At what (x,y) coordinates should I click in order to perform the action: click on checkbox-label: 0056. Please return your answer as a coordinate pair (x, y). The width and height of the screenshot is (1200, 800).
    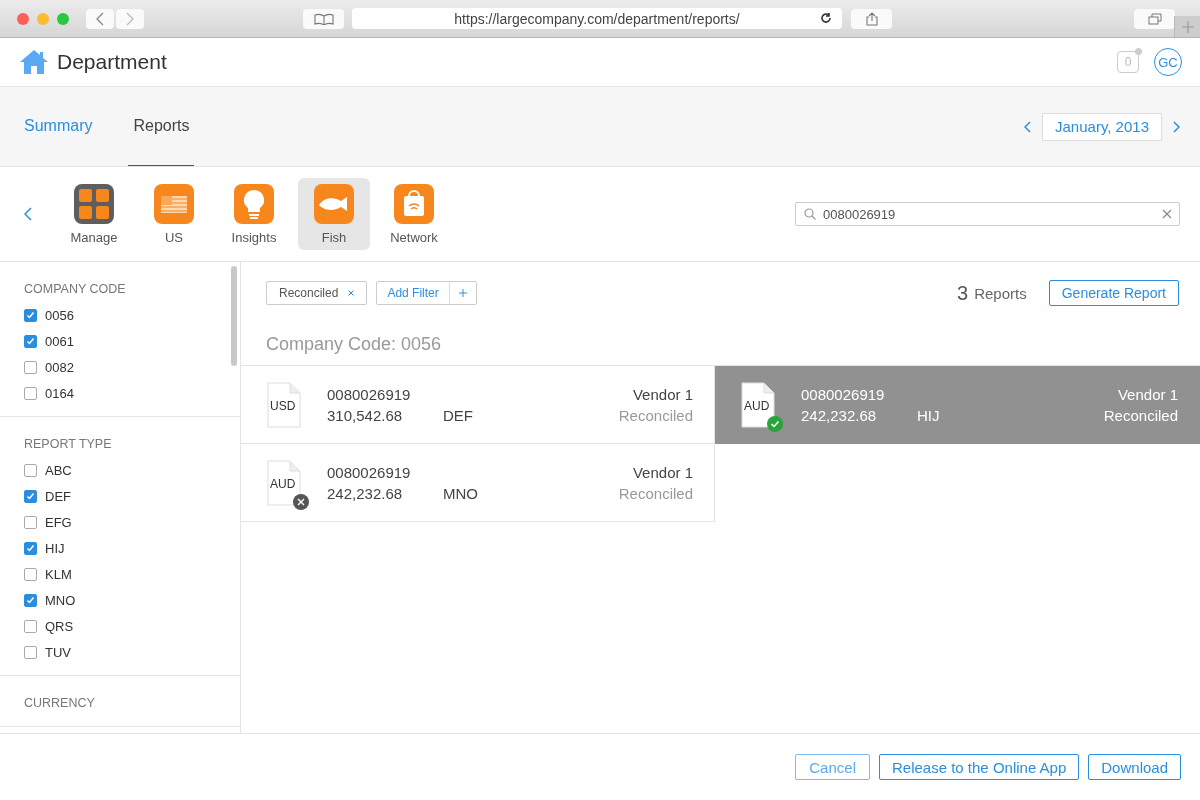
    Looking at the image, I should click on (59, 315).